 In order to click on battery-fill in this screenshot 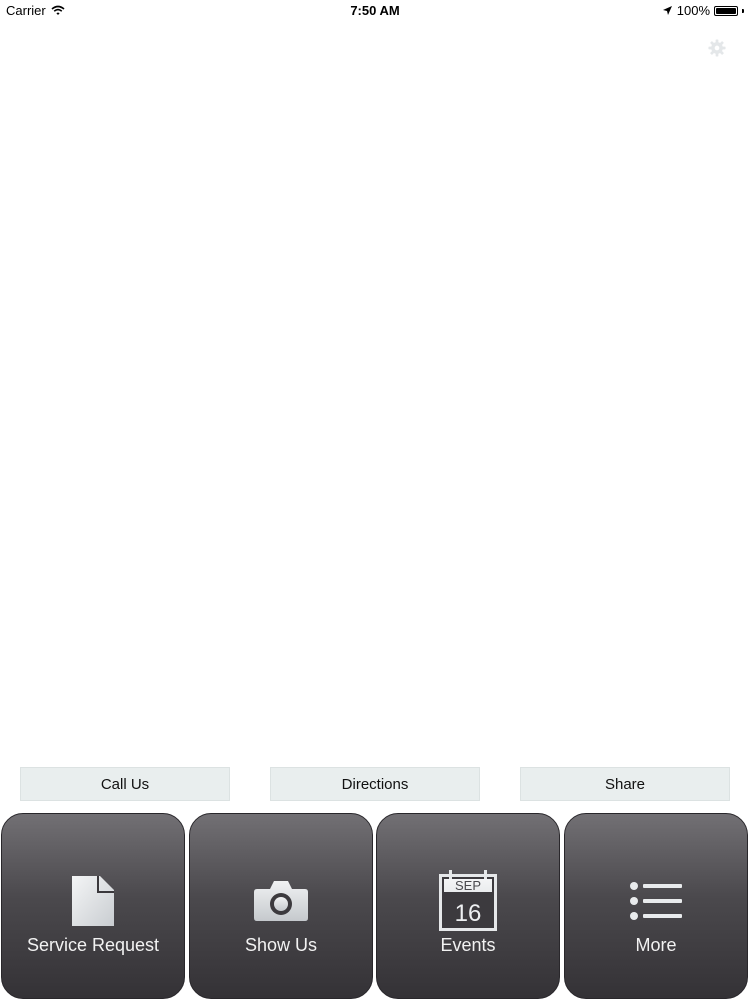, I will do `click(726, 10)`.